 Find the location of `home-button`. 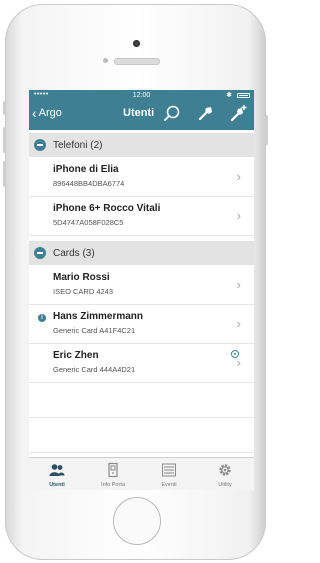

home-button is located at coordinates (137, 521).